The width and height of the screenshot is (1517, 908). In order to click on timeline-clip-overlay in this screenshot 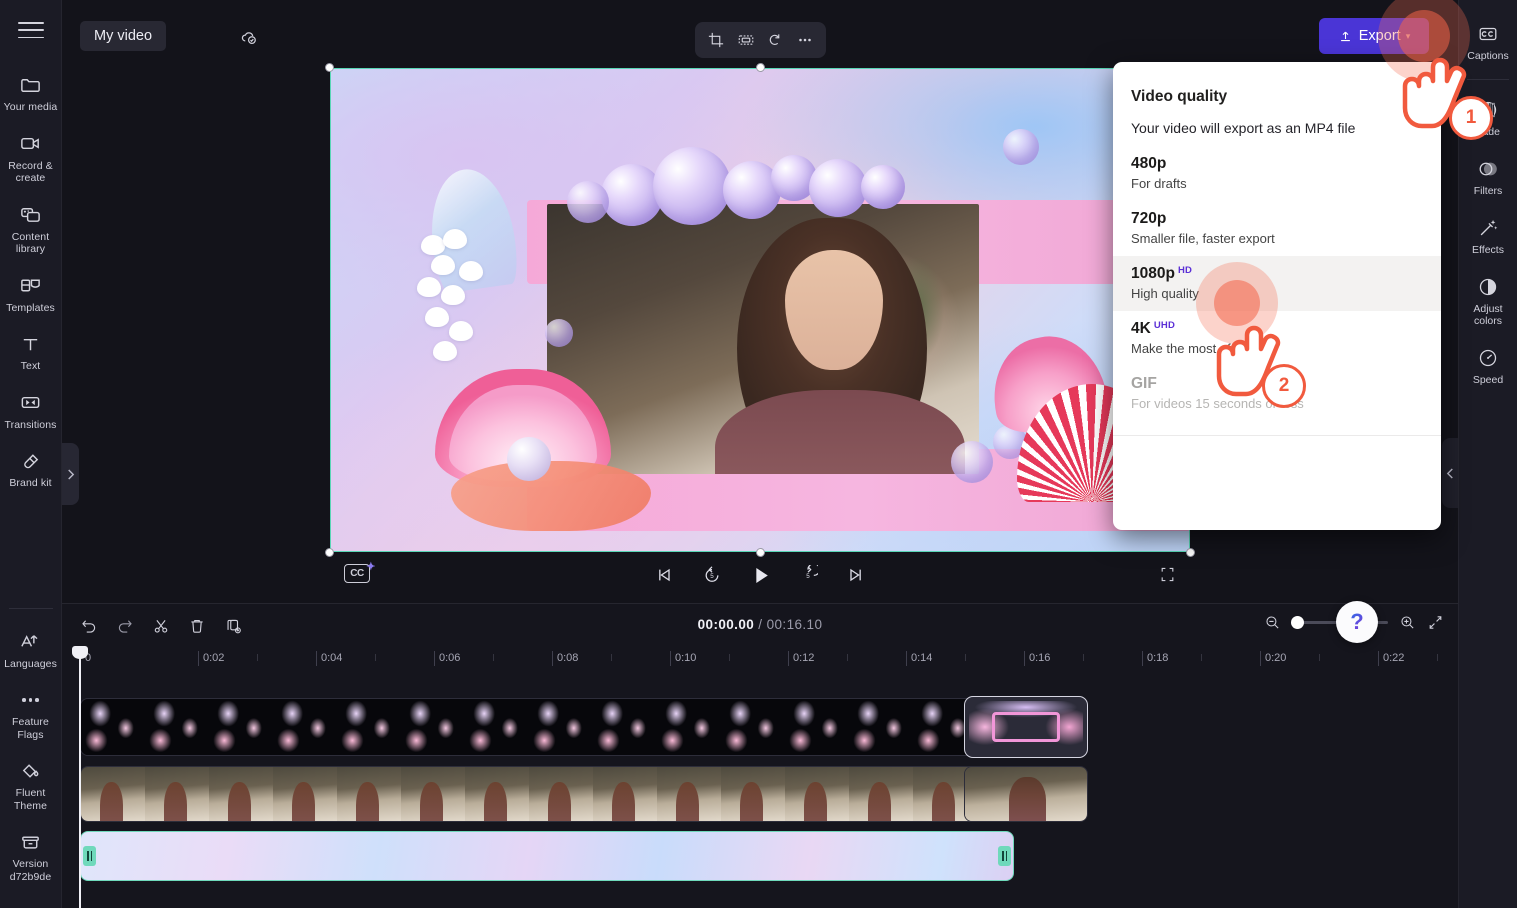, I will do `click(550, 727)`.